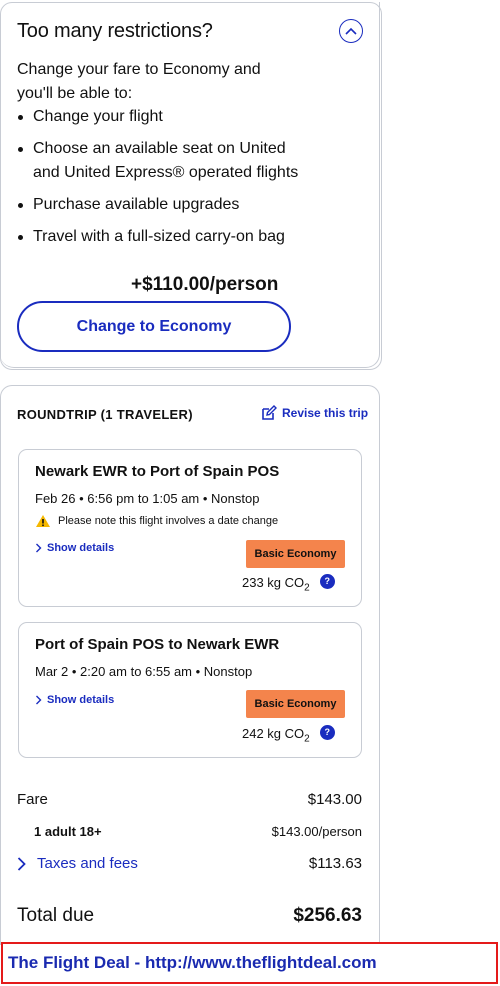 The width and height of the screenshot is (500, 986). I want to click on taxes-label: Taxes and fees, so click(87, 863).